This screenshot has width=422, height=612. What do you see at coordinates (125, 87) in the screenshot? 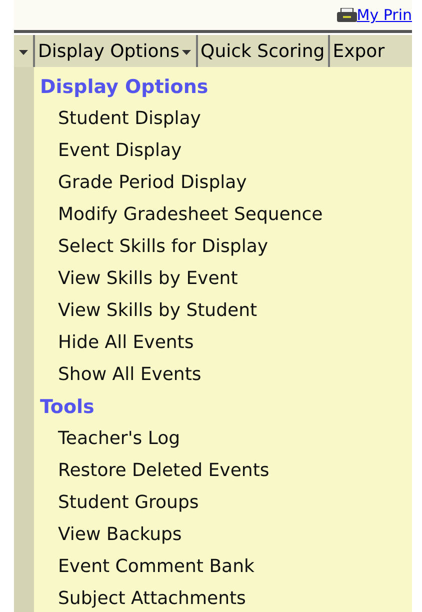
I see `menu-section-heading: Display Options` at bounding box center [125, 87].